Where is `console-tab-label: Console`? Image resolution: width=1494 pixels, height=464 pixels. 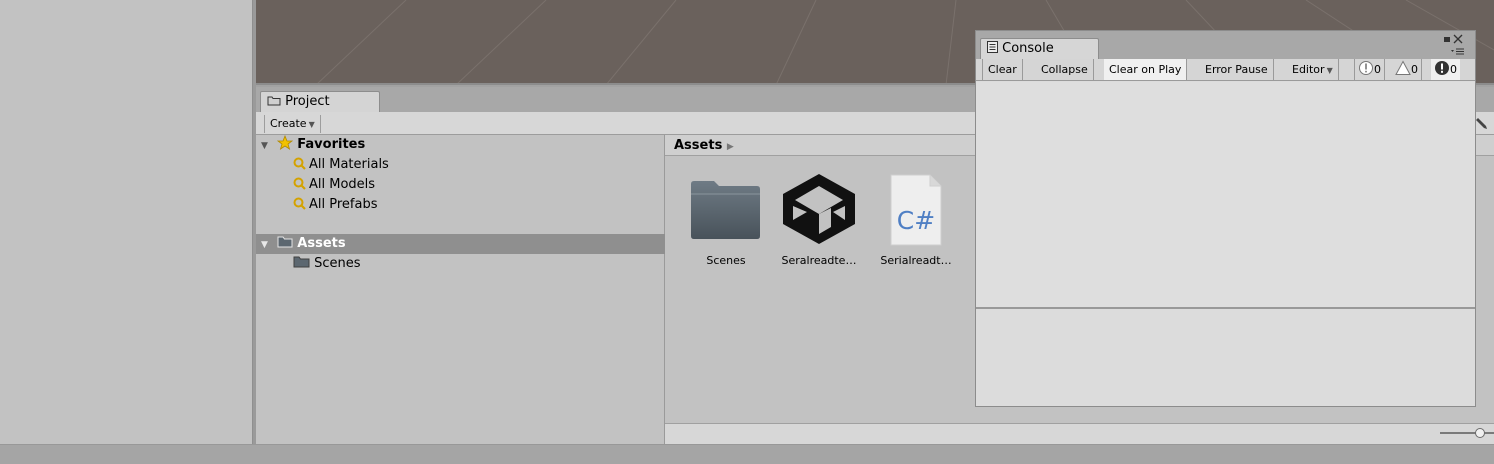
console-tab-label: Console is located at coordinates (1028, 48).